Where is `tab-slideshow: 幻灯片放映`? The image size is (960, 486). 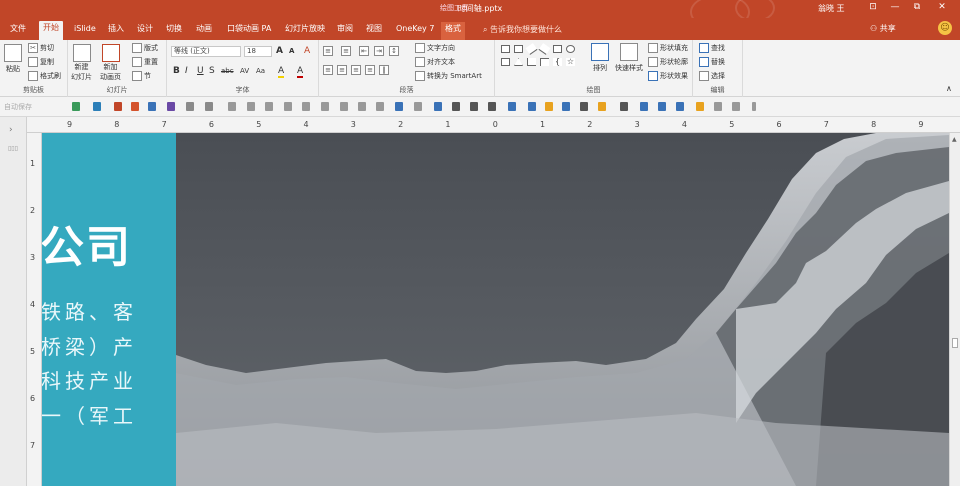 tab-slideshow: 幻灯片放映 is located at coordinates (305, 30).